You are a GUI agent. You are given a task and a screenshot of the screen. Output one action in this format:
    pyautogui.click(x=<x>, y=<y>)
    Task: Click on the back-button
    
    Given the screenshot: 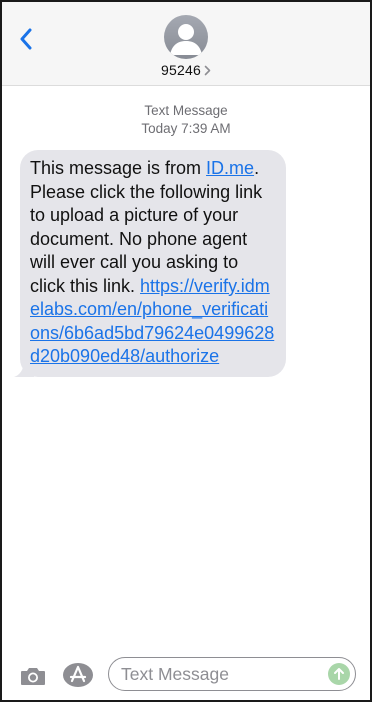 What is the action you would take?
    pyautogui.click(x=26, y=39)
    